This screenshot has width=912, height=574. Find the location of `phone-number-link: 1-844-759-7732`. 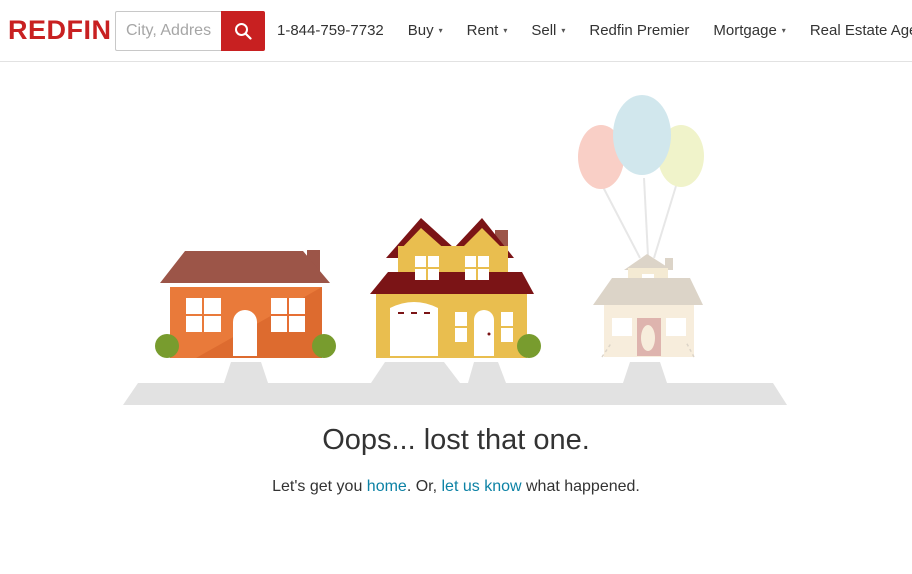

phone-number-link: 1-844-759-7732 is located at coordinates (330, 30).